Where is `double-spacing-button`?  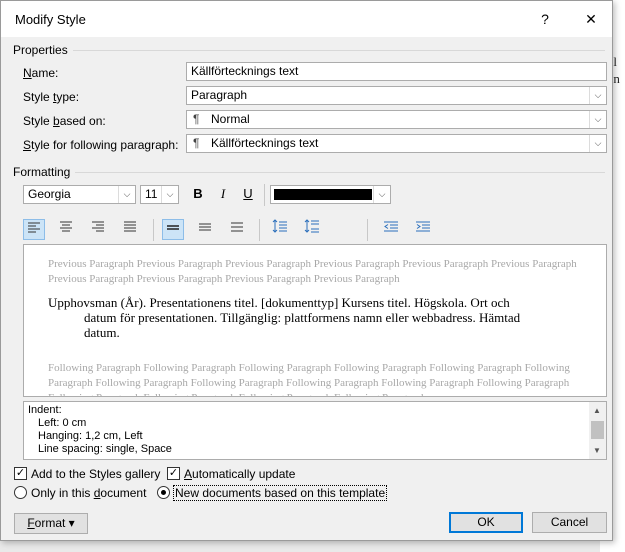 double-spacing-button is located at coordinates (237, 229).